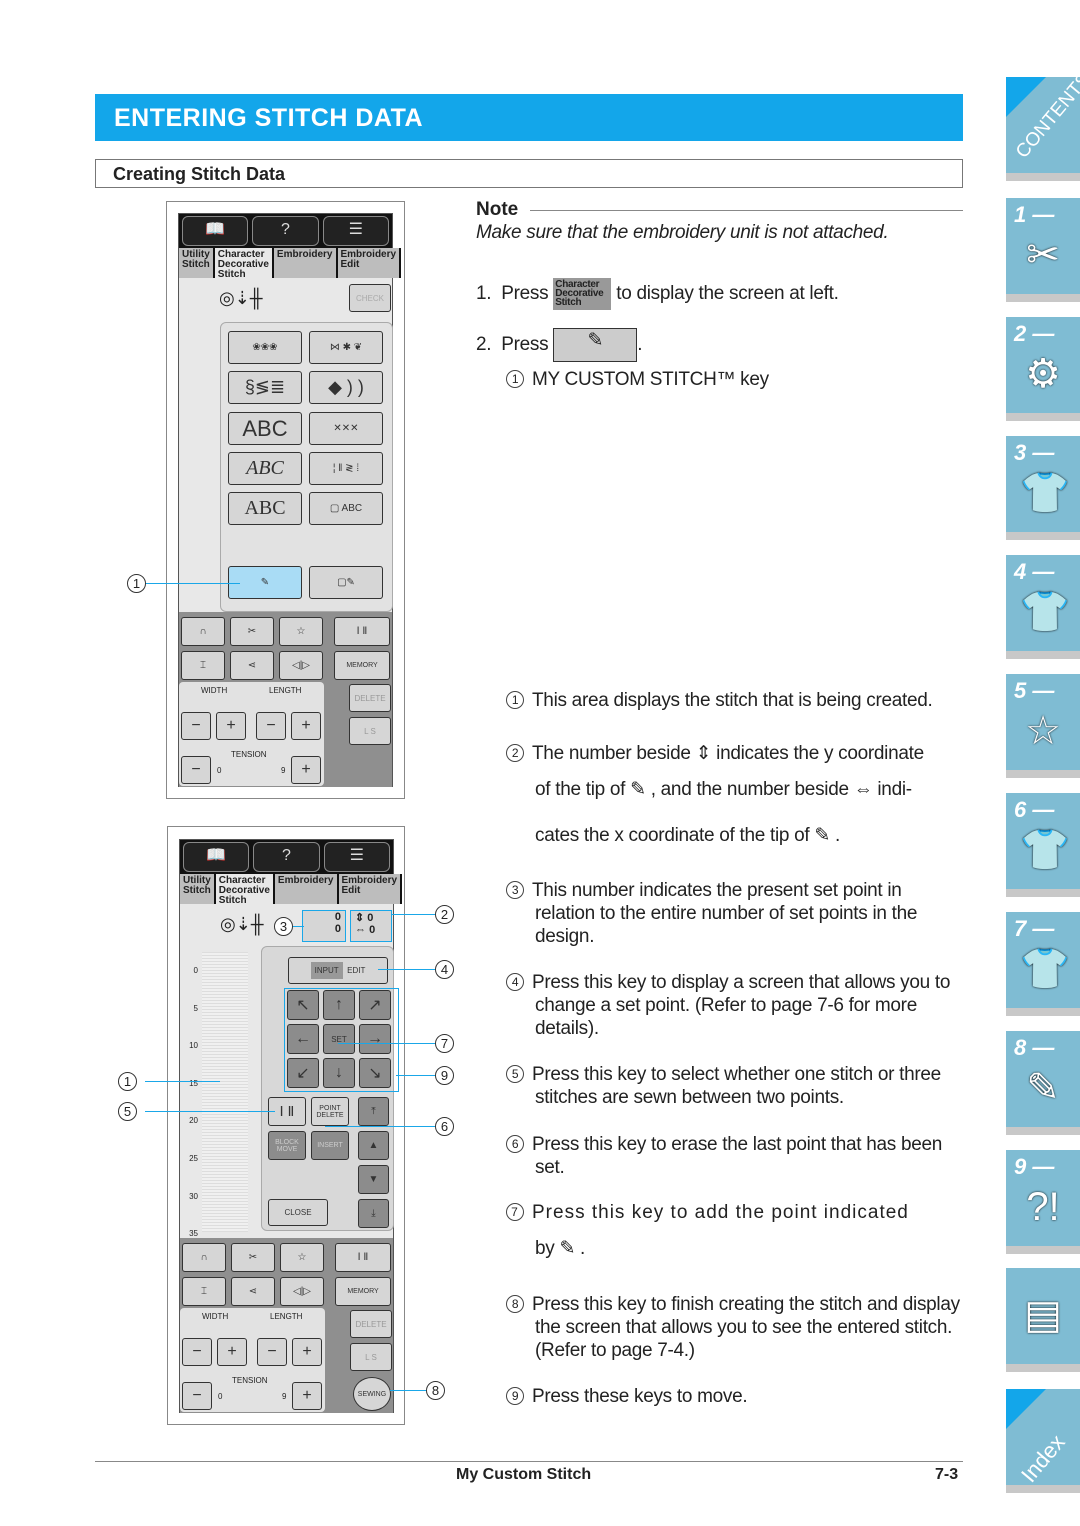 This screenshot has height=1526, width=1080. Describe the element at coordinates (370, 298) in the screenshot. I see `check-button: CHECK` at that location.